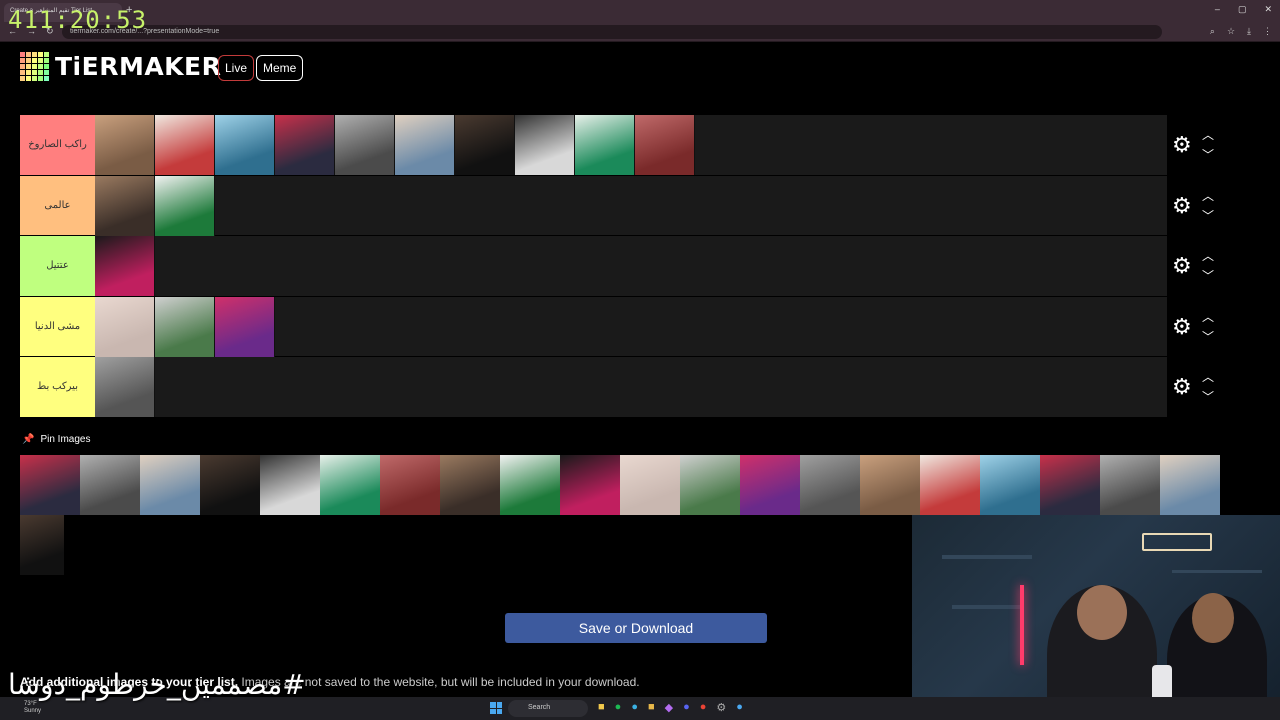 This screenshot has width=1280, height=720. Describe the element at coordinates (1268, 9) in the screenshot. I see `close-button: ✕` at that location.